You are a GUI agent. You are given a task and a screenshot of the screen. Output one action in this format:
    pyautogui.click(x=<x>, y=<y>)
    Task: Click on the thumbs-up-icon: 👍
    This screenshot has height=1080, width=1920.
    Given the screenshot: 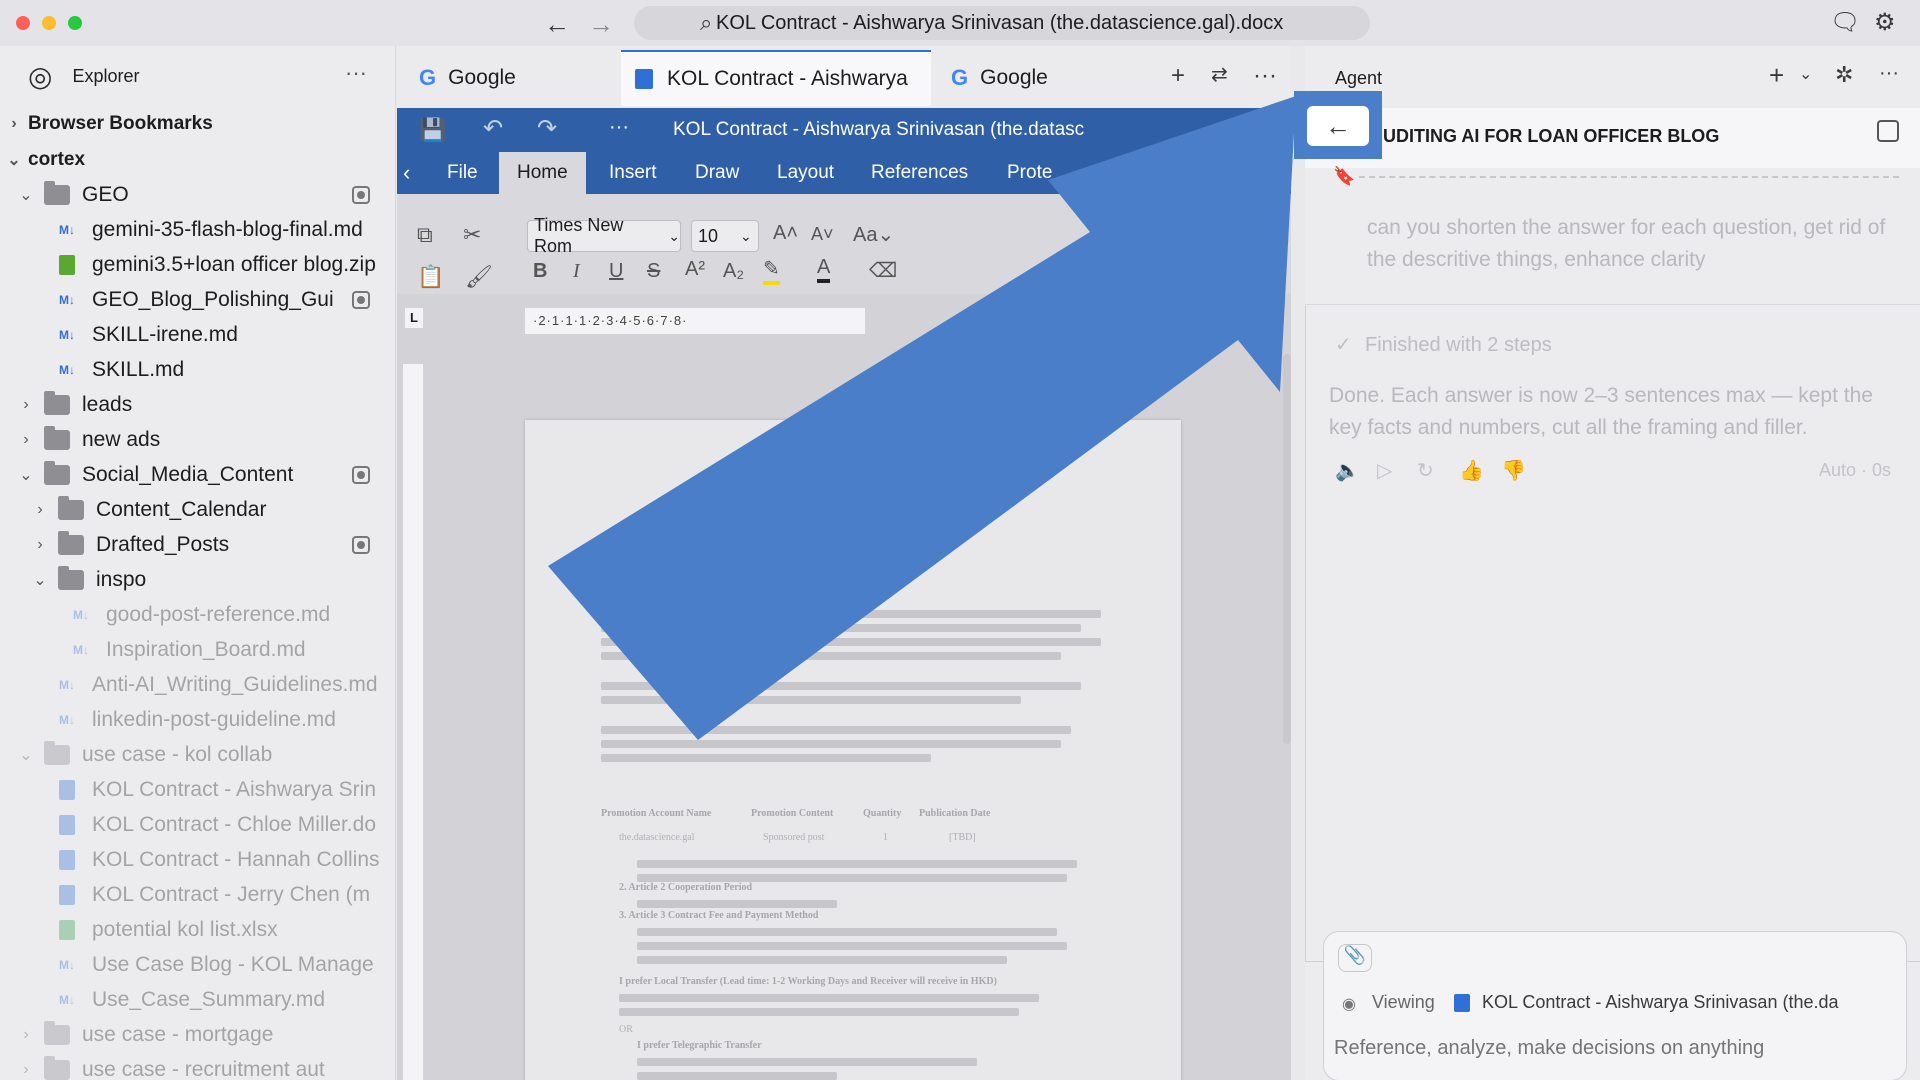 What is the action you would take?
    pyautogui.click(x=1471, y=470)
    